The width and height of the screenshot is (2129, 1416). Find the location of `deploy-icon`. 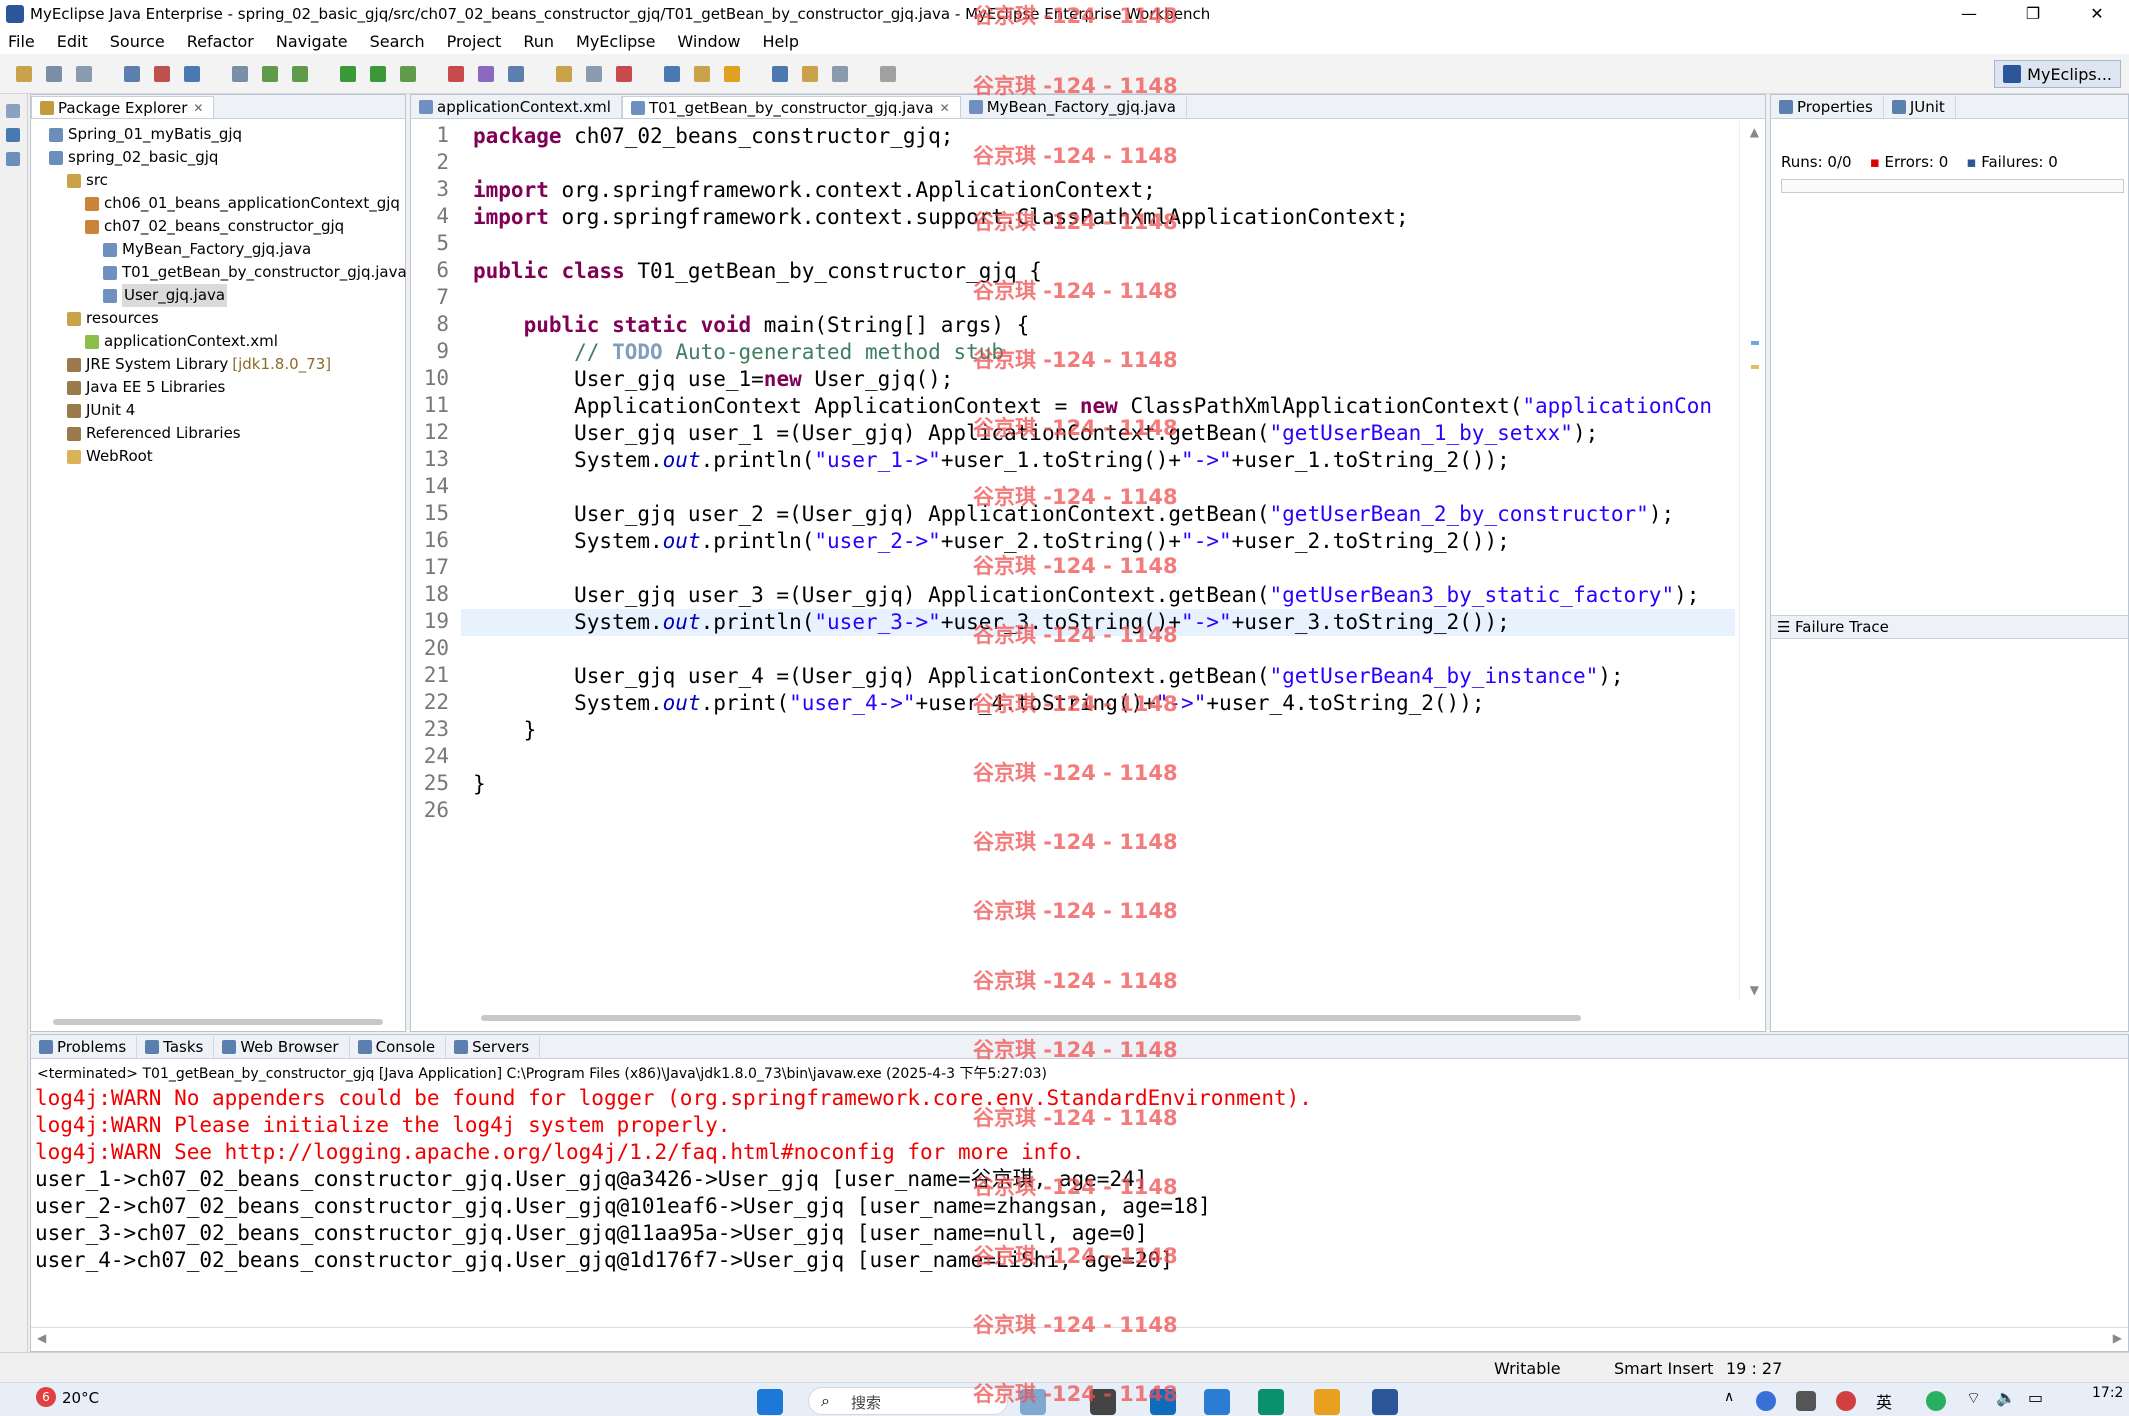

deploy-icon is located at coordinates (486, 74).